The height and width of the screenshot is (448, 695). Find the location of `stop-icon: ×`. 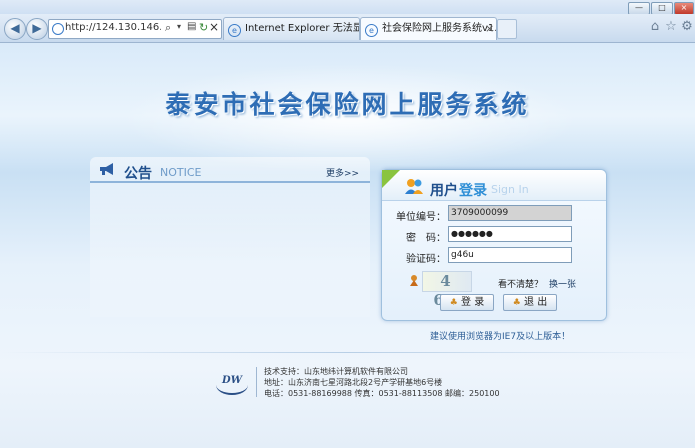

stop-icon: × is located at coordinates (214, 27).